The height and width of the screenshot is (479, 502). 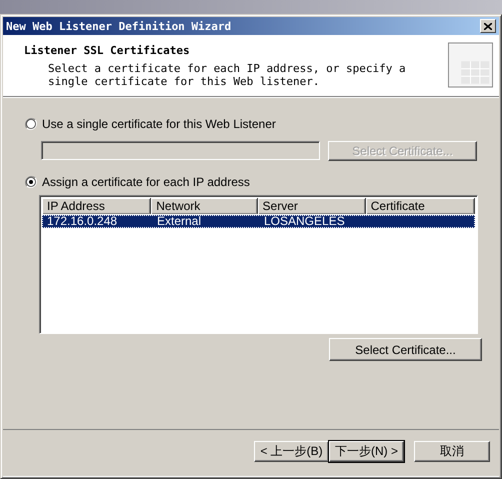 I want to click on wizard-button: 取消, so click(x=452, y=451).